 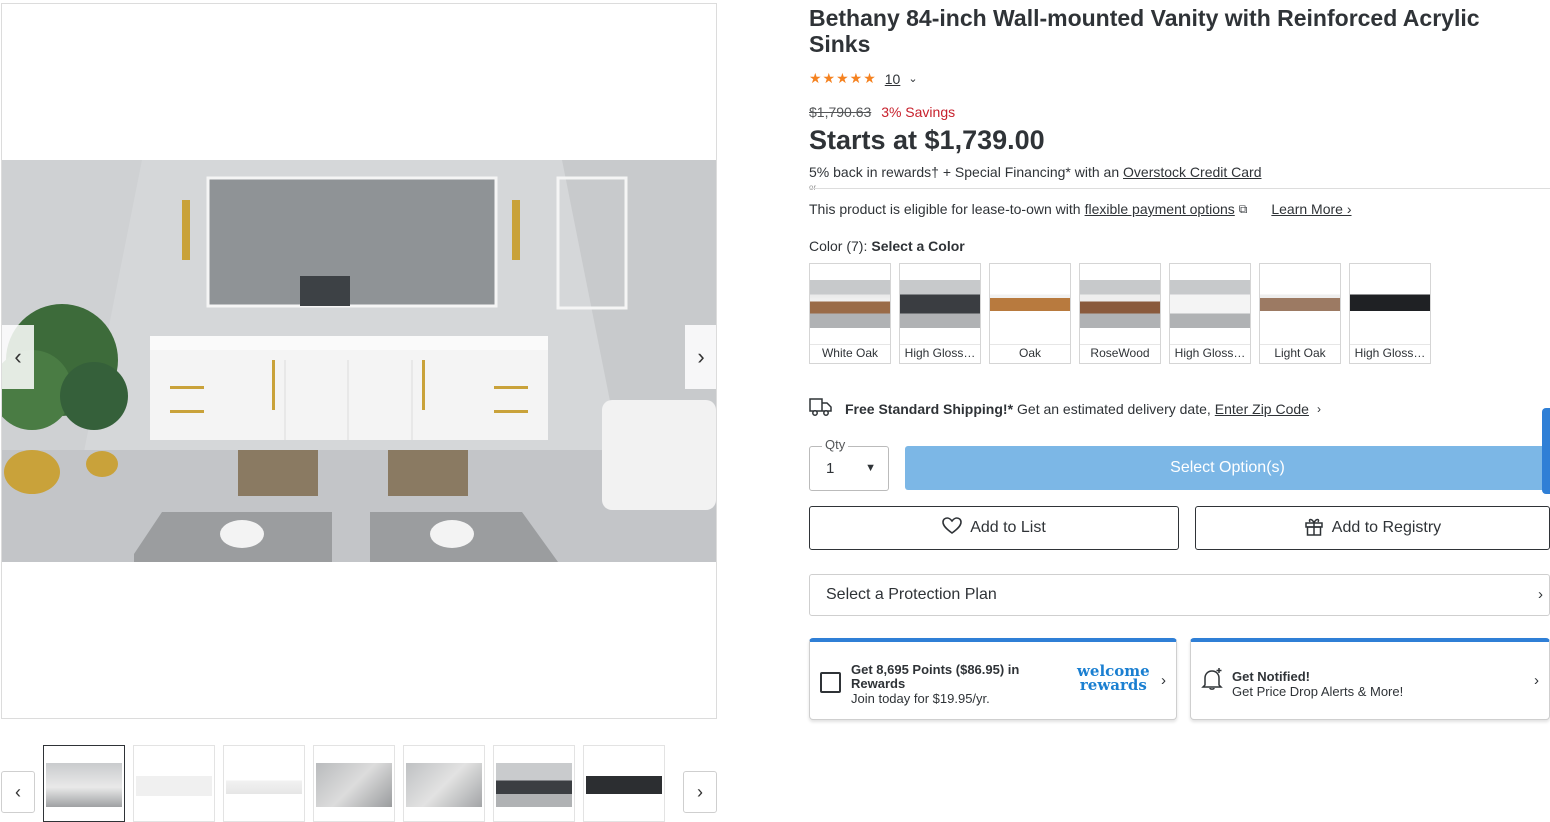 I want to click on star-rating-icon: ★★★★★, so click(x=843, y=78).